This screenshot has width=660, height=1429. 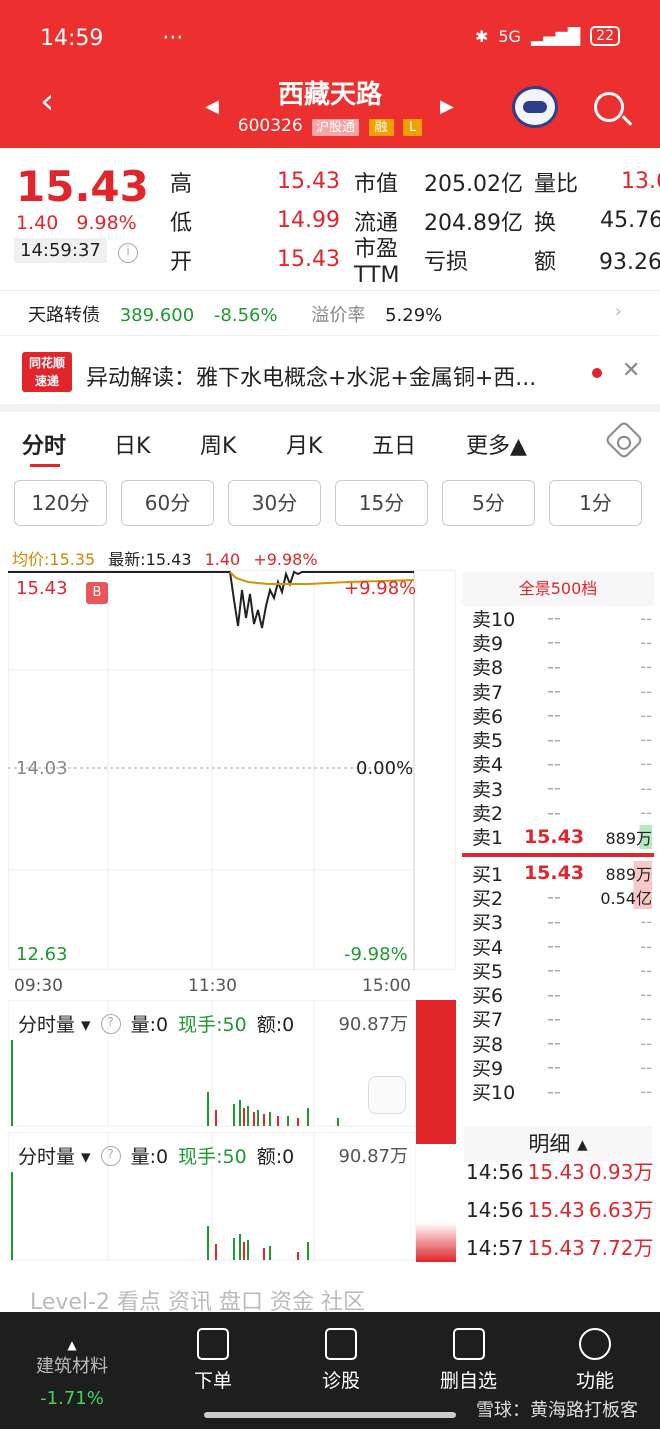 I want to click on level-label: 买4, so click(x=488, y=947).